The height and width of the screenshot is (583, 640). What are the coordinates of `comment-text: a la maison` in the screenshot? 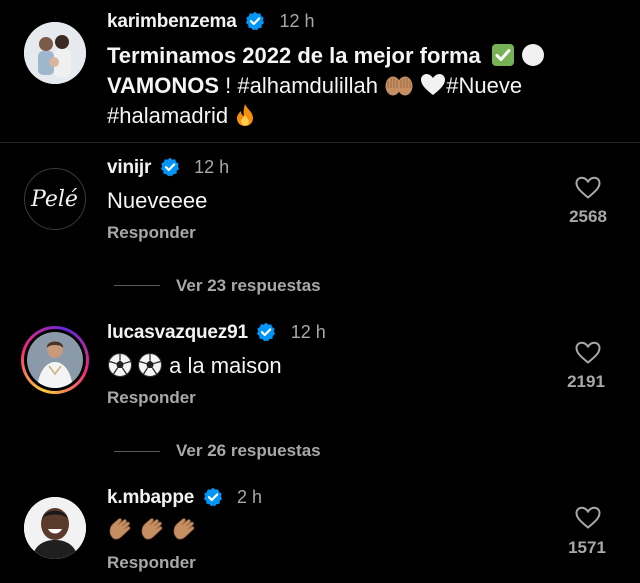 It's located at (222, 365).